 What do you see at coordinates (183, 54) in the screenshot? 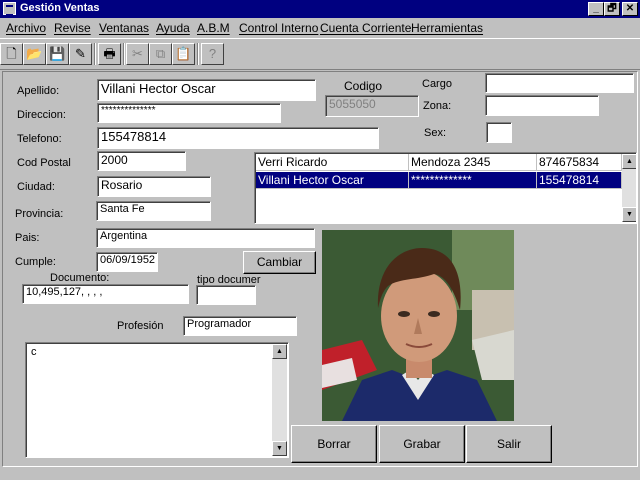
I see `paste-icon: 📋` at bounding box center [183, 54].